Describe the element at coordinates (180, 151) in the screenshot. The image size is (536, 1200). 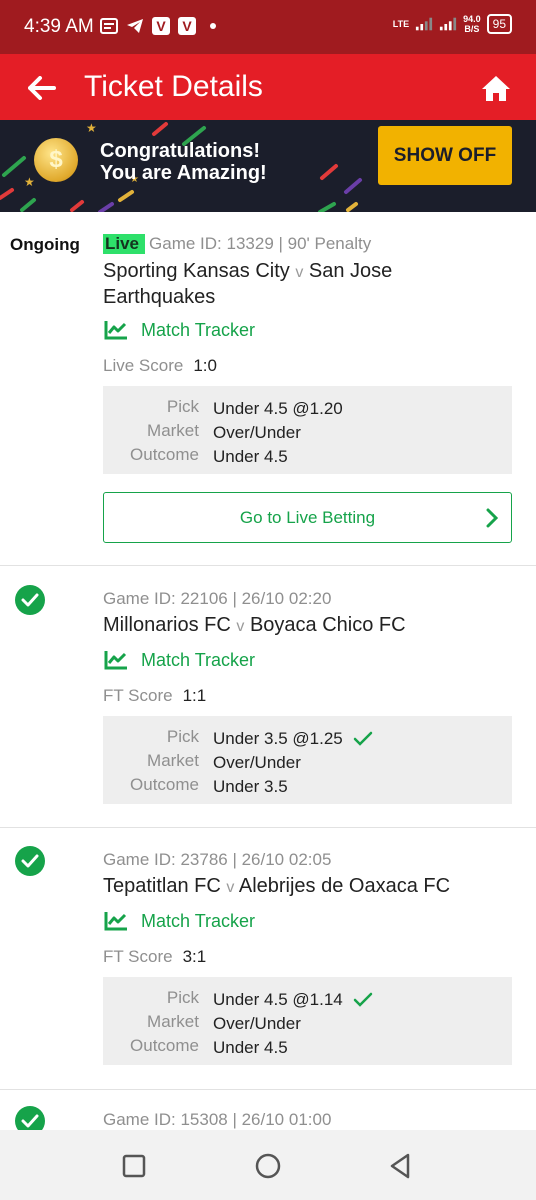
I see `banner-line-1: Congratulations!` at that location.